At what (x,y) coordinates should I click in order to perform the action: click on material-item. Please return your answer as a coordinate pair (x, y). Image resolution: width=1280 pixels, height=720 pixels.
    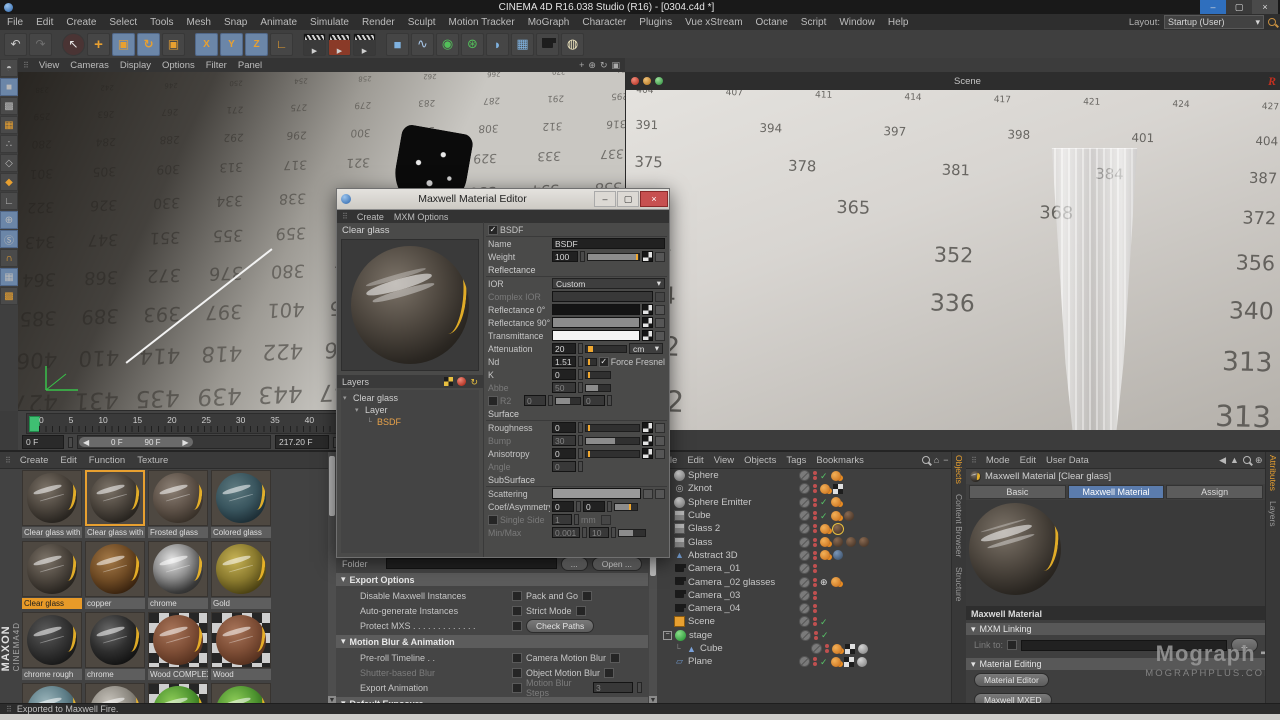
    Looking at the image, I should click on (241, 694).